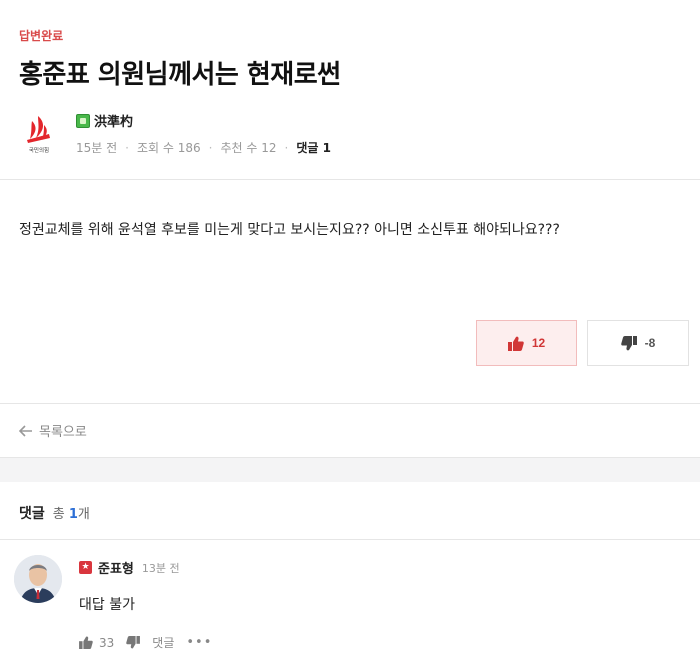  Describe the element at coordinates (313, 147) in the screenshot. I see `comment-count-link: 댓글 1` at that location.